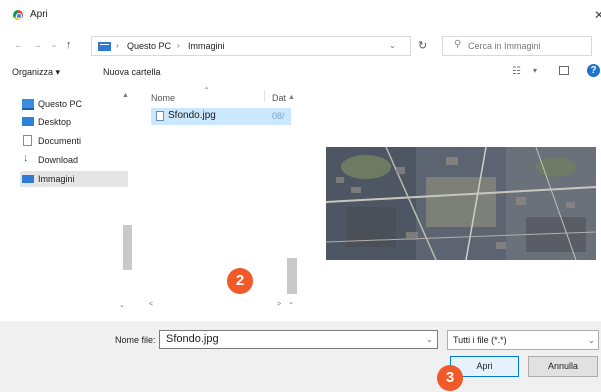 The image size is (601, 392). What do you see at coordinates (251, 46) in the screenshot?
I see `address-bar: › Questo PC › Immagini ⌄` at bounding box center [251, 46].